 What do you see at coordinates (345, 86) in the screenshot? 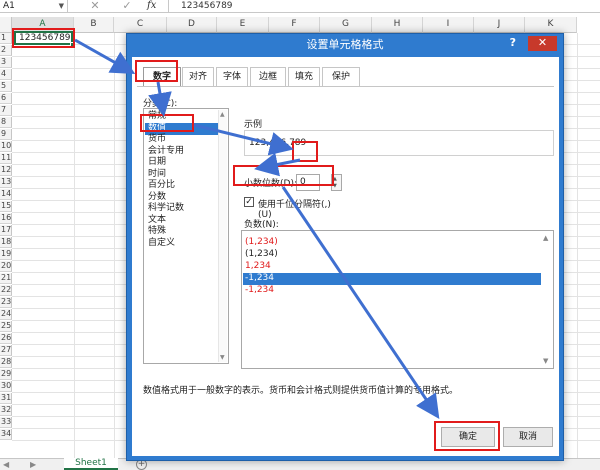
I see `tab-divider` at bounding box center [345, 86].